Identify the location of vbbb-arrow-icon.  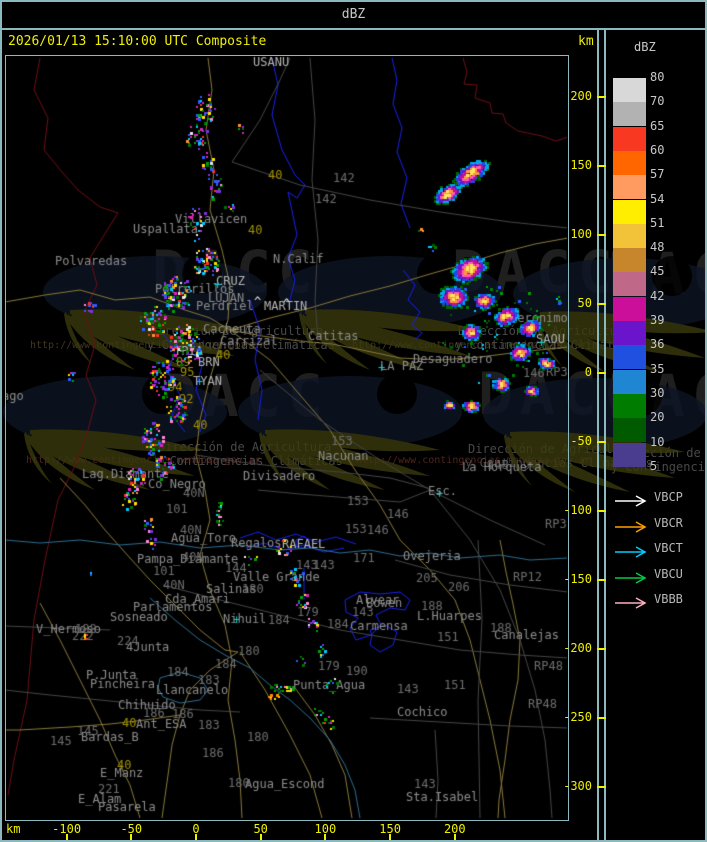
(631, 603).